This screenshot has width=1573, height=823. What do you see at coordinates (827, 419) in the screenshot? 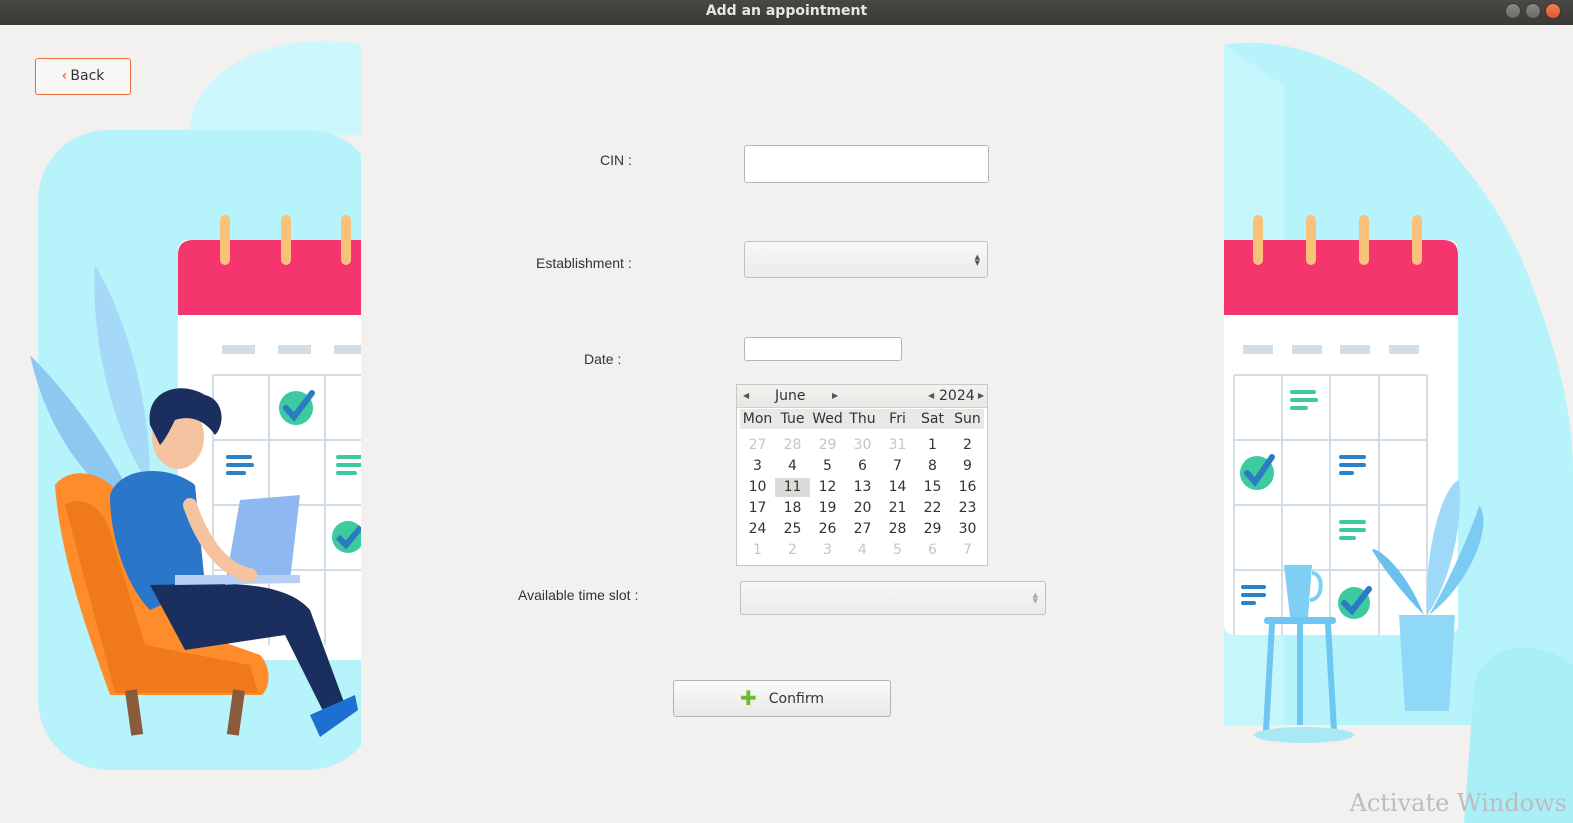
I see `weekday-label: Wed` at bounding box center [827, 419].